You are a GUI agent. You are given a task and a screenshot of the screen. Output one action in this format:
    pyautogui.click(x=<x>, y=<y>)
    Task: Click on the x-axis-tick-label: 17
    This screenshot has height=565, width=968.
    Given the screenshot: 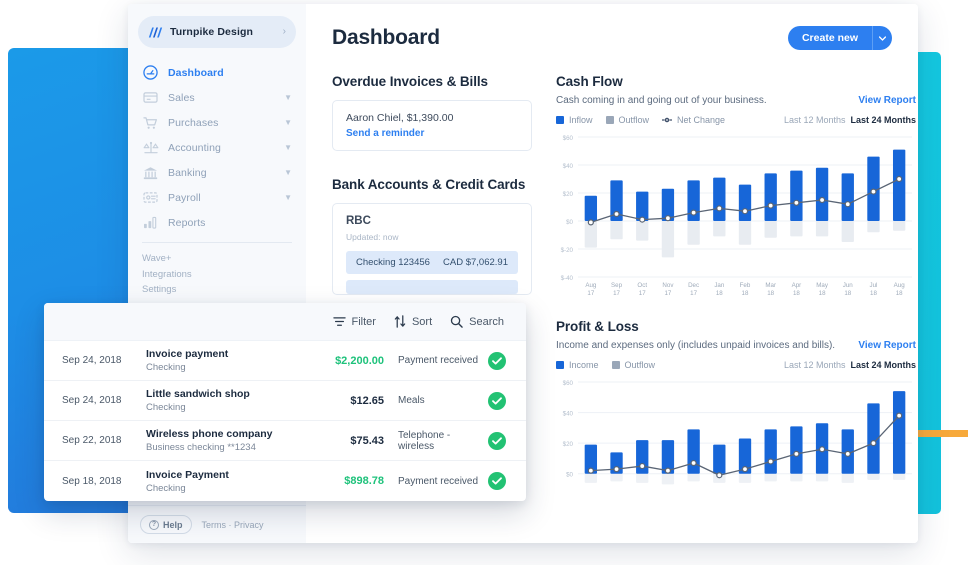 What is the action you would take?
    pyautogui.click(x=693, y=293)
    